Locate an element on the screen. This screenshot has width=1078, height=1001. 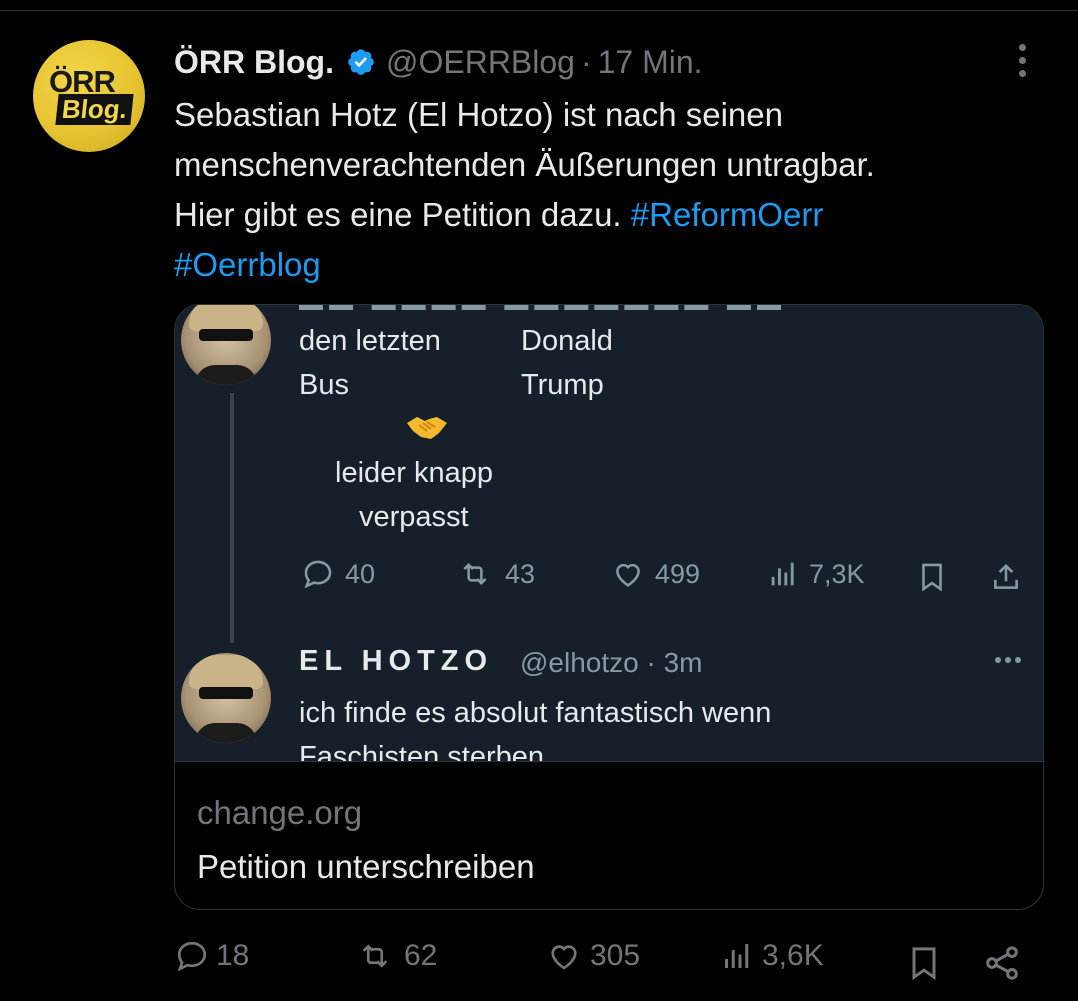
embedded-reply-text-line1: ich finde es absolut fantastisch wenn is located at coordinates (535, 713).